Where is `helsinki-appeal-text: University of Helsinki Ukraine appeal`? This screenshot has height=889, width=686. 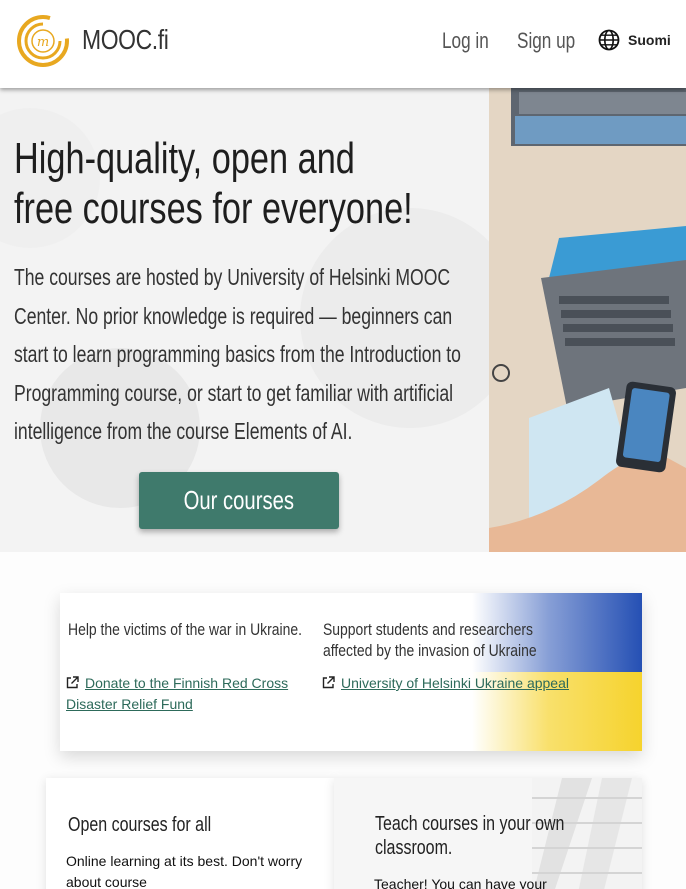
helsinki-appeal-text: University of Helsinki Ukraine appeal is located at coordinates (455, 683).